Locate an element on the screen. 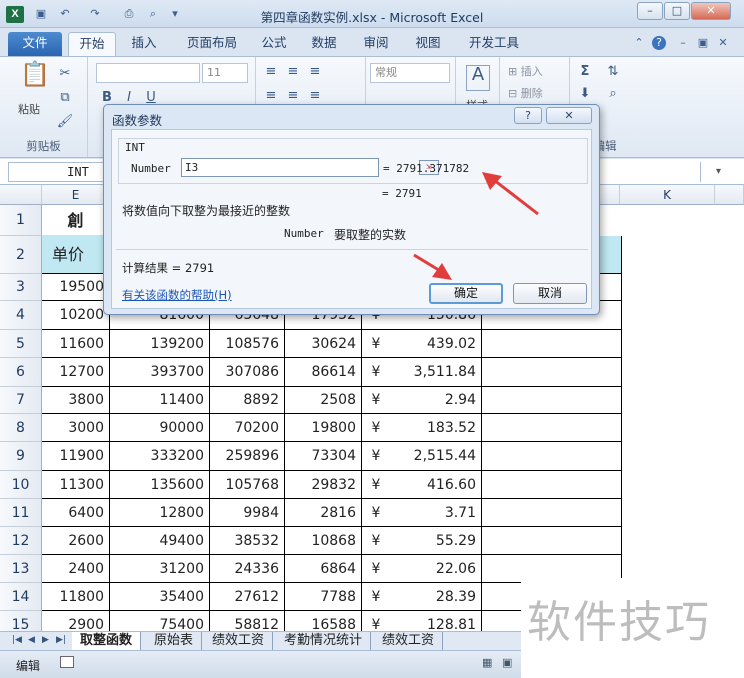  arrow-head-result is located at coordinates (492, 181).